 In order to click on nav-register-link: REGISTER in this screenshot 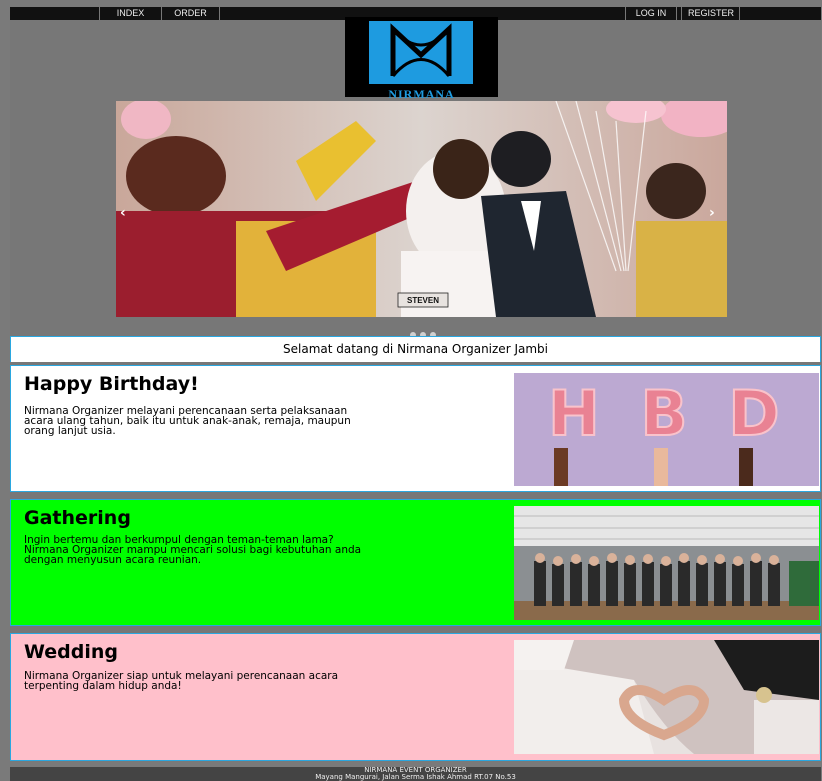, I will do `click(710, 13)`.